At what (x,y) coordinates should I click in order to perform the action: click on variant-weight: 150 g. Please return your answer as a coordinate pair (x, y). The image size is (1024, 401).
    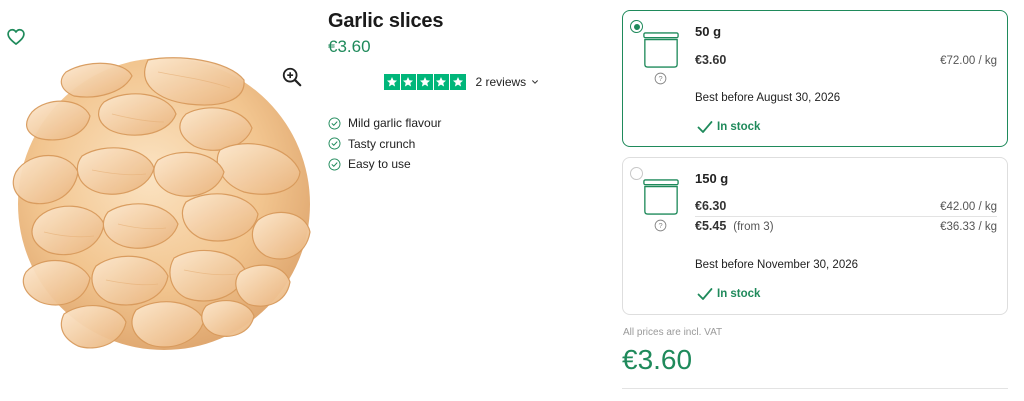
    Looking at the image, I should click on (712, 178).